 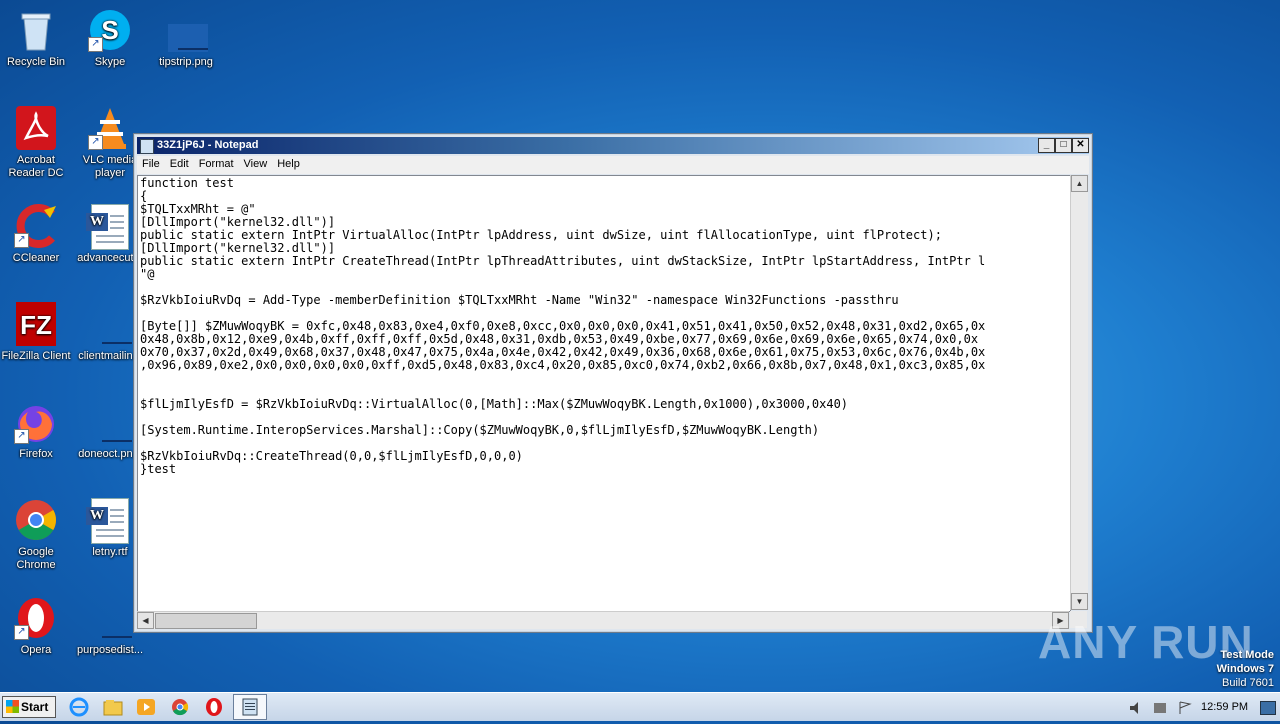 What do you see at coordinates (256, 163) in the screenshot?
I see `menu-view: View` at bounding box center [256, 163].